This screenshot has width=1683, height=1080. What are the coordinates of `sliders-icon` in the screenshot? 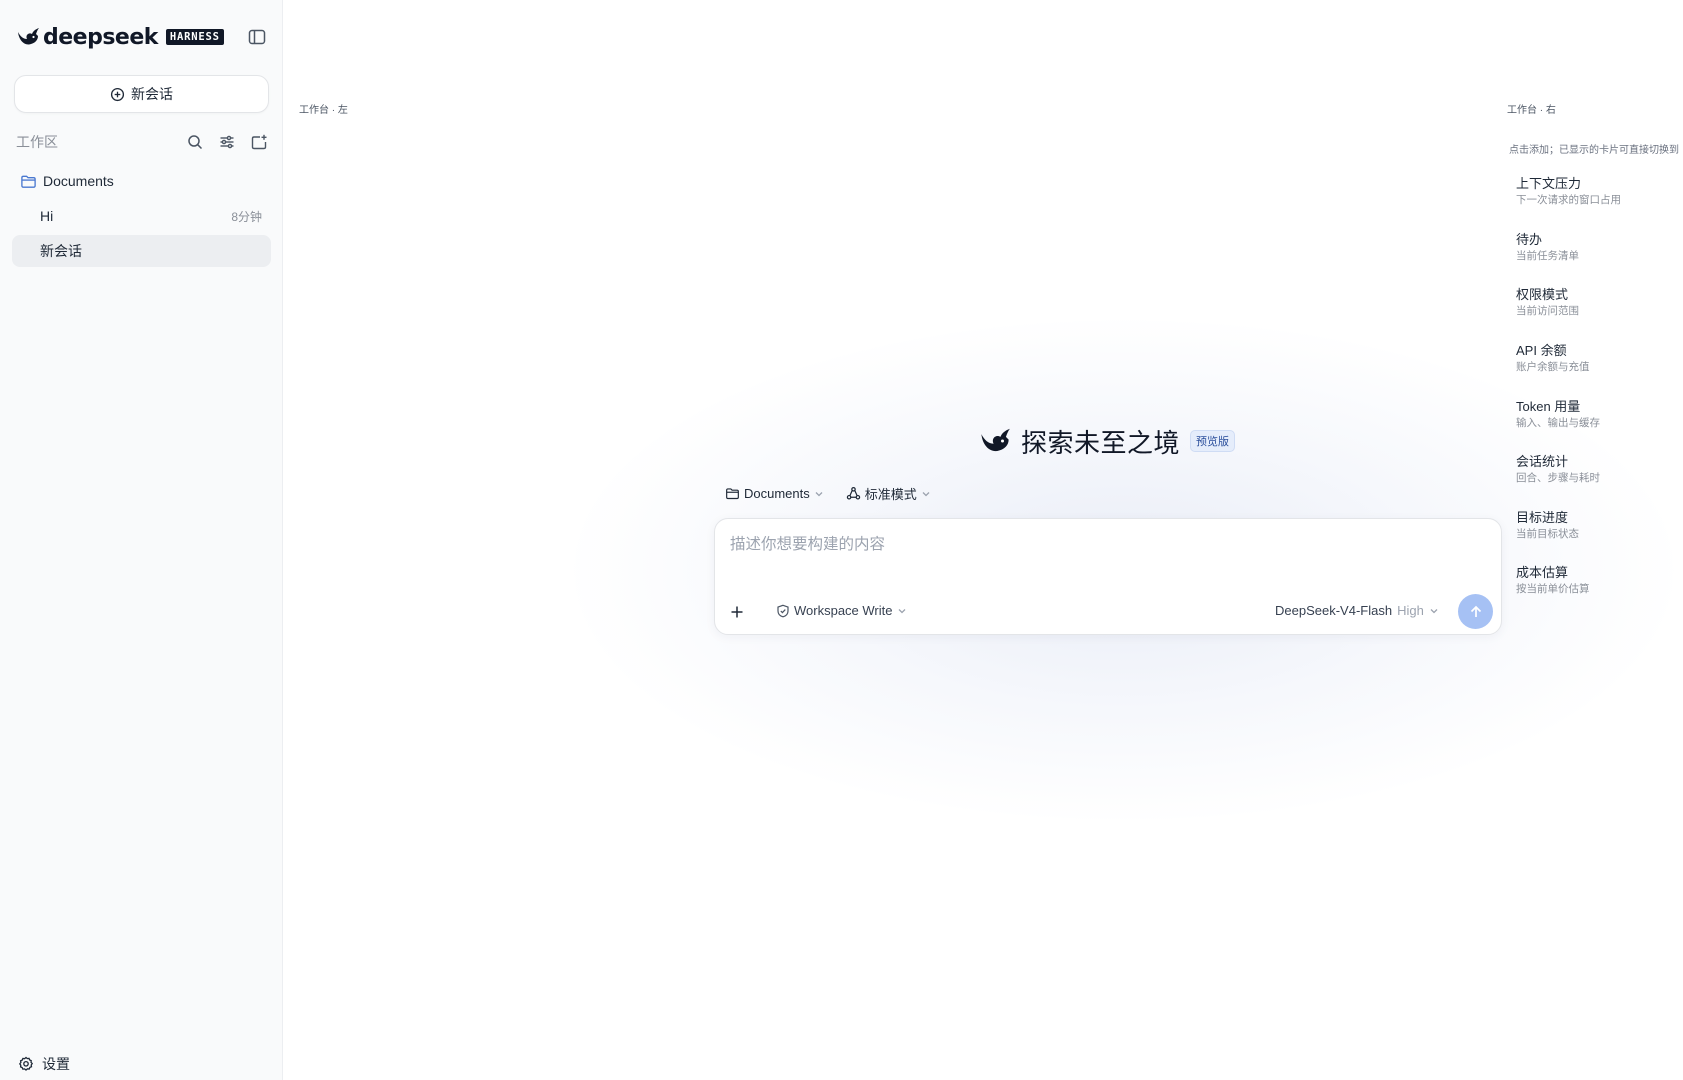 It's located at (227, 142).